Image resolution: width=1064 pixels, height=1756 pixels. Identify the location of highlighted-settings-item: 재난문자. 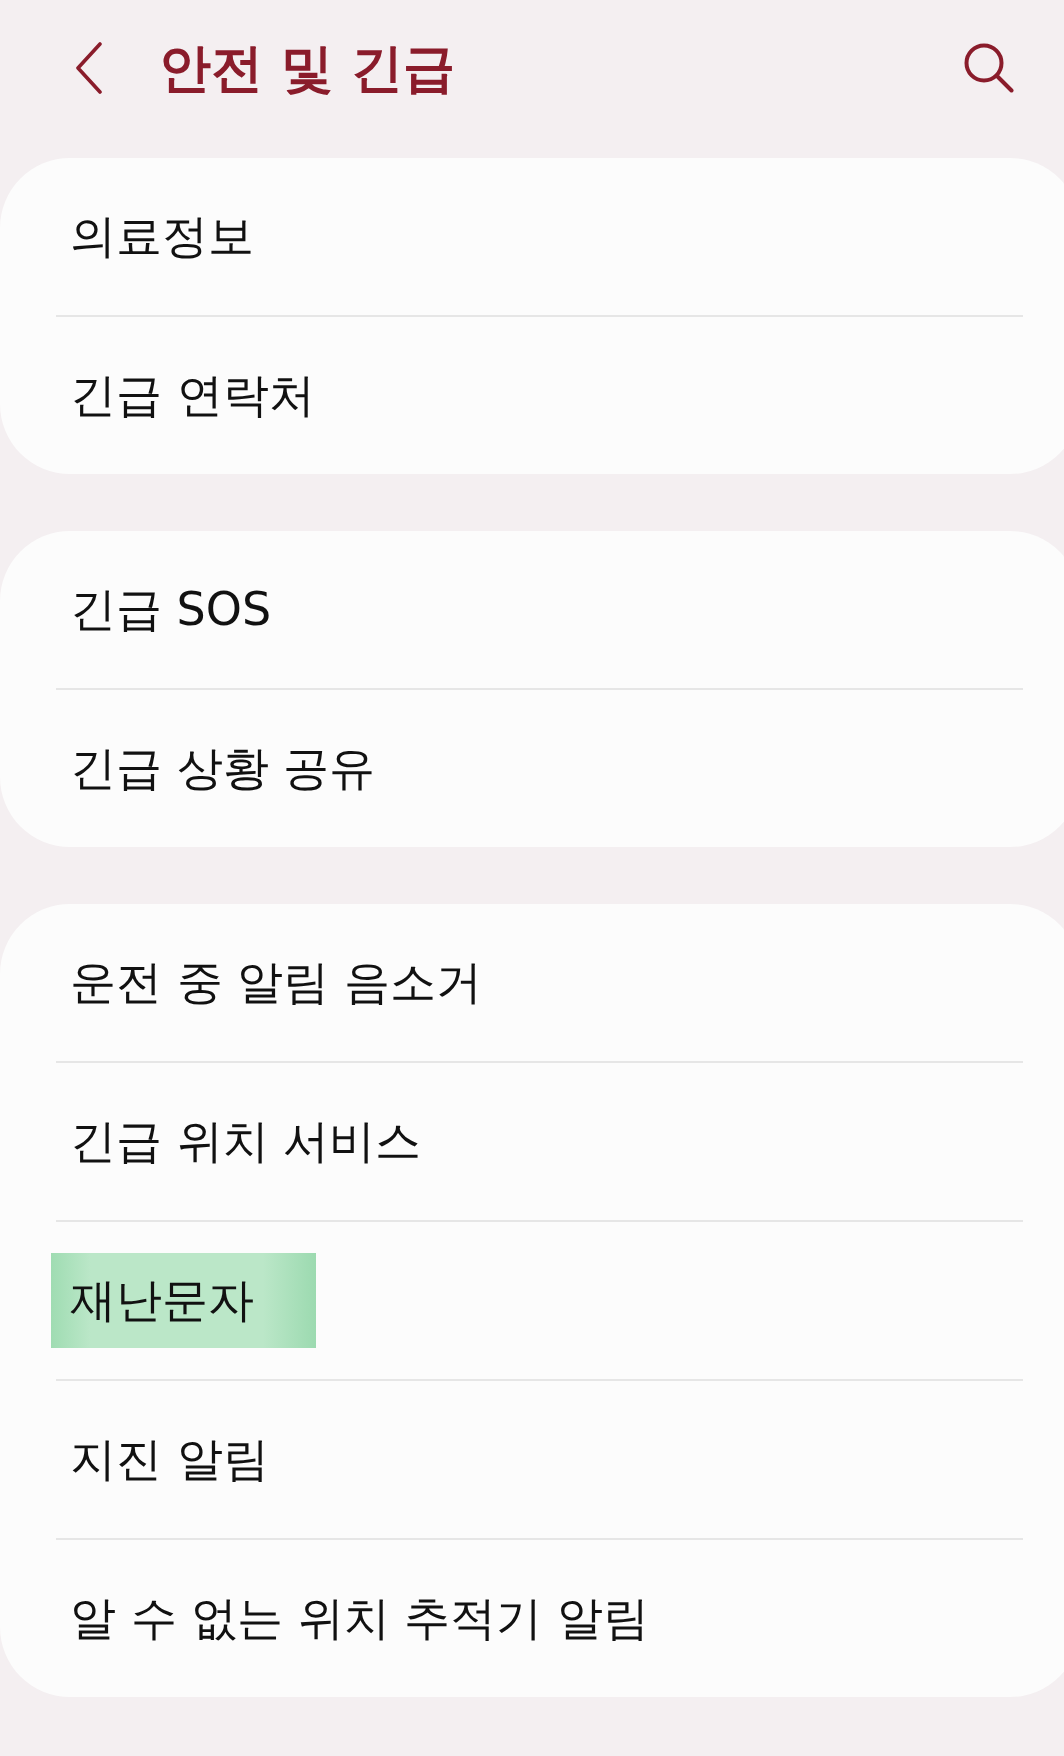
(183, 1300).